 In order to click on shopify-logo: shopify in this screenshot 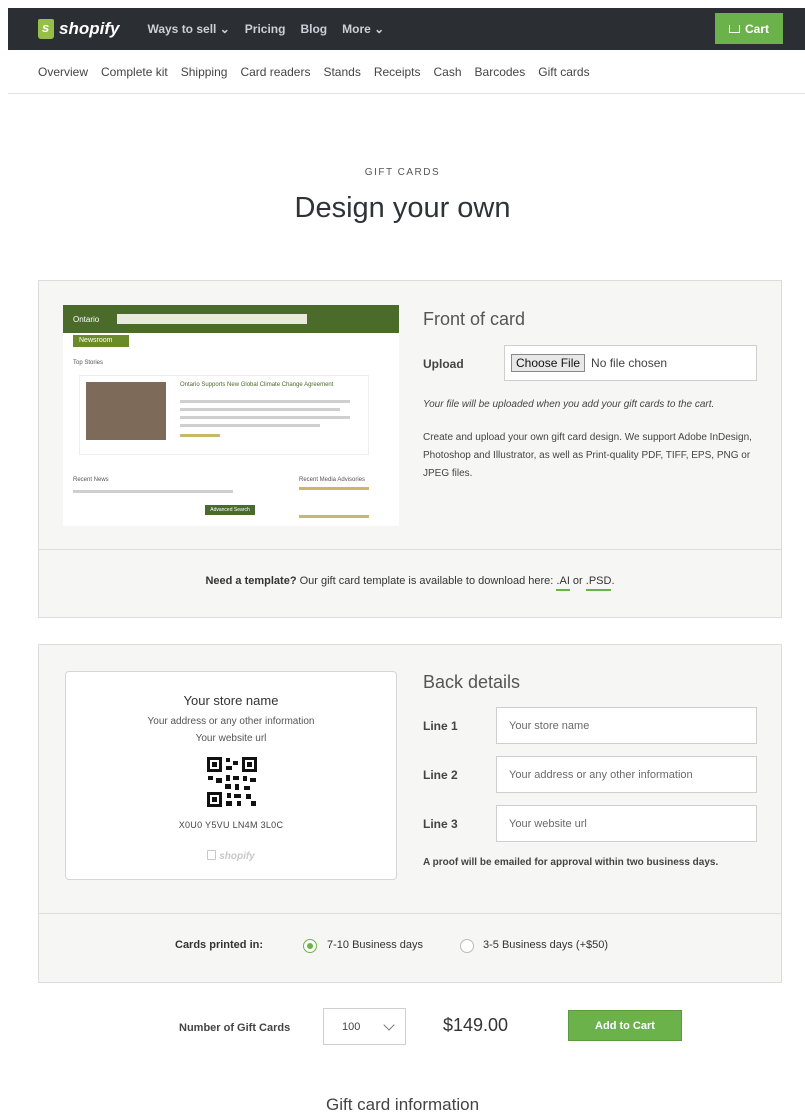, I will do `click(78, 29)`.